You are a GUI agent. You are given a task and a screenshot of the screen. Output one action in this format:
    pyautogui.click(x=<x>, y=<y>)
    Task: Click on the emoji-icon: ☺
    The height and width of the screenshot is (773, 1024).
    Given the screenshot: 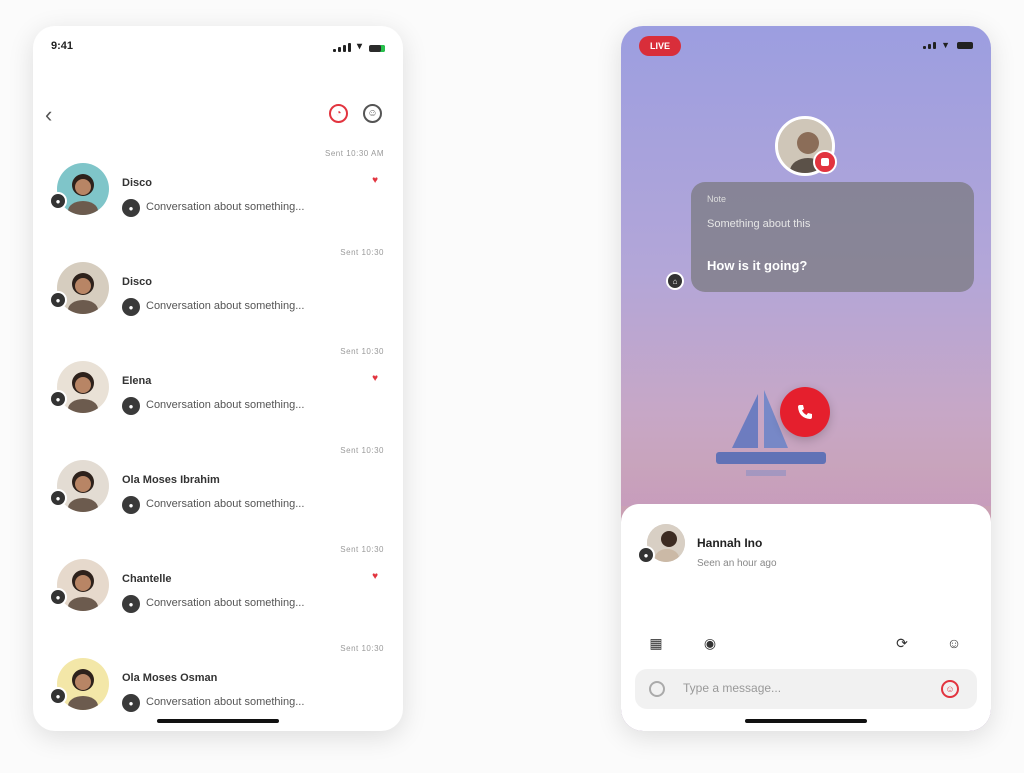 What is the action you would take?
    pyautogui.click(x=950, y=689)
    